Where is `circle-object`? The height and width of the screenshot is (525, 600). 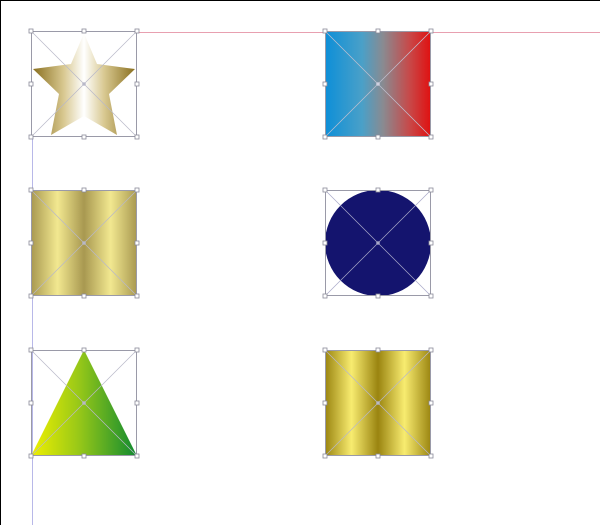 circle-object is located at coordinates (378, 243).